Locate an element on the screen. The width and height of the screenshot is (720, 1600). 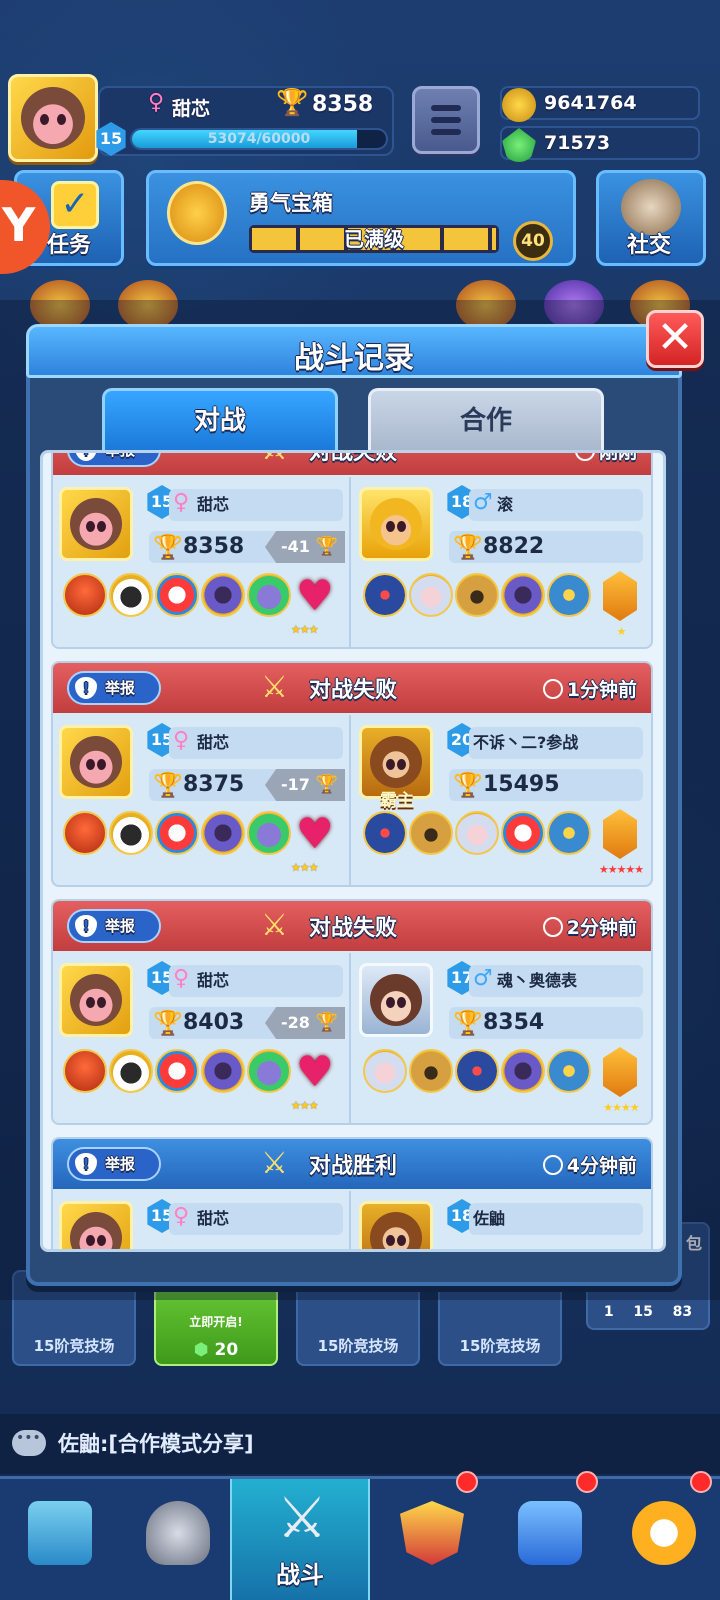
xp-text: 53074/60000 is located at coordinates (259, 139).